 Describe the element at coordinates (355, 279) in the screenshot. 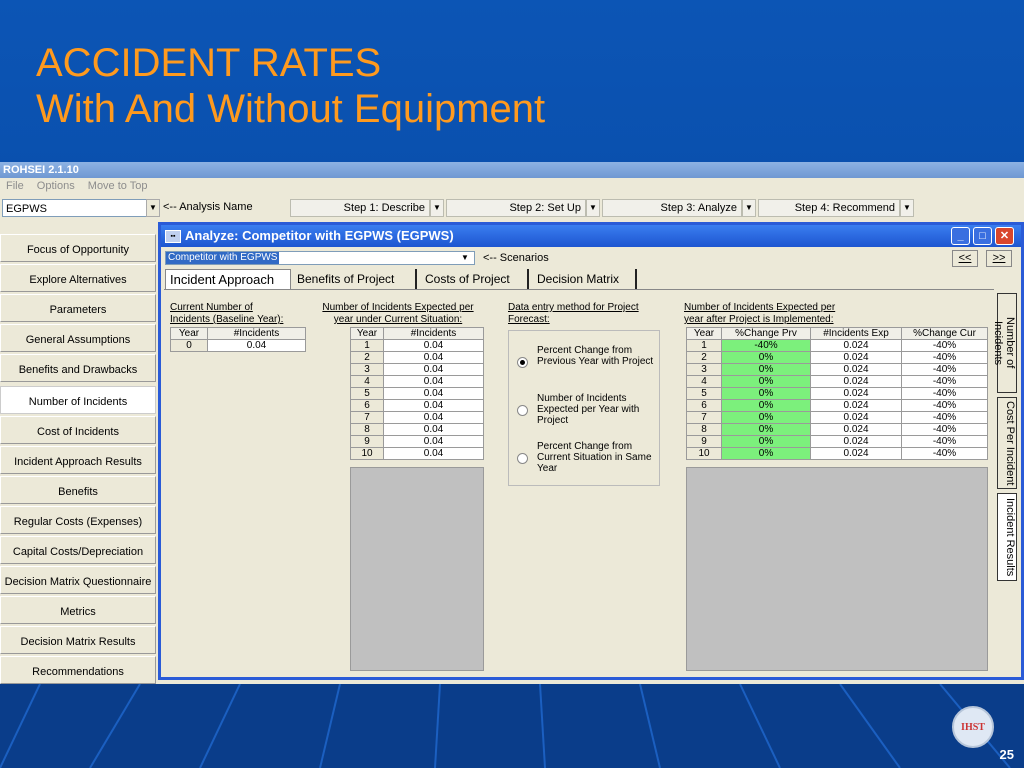

I see `tab-benefits-of-project: Benefits of Project` at that location.